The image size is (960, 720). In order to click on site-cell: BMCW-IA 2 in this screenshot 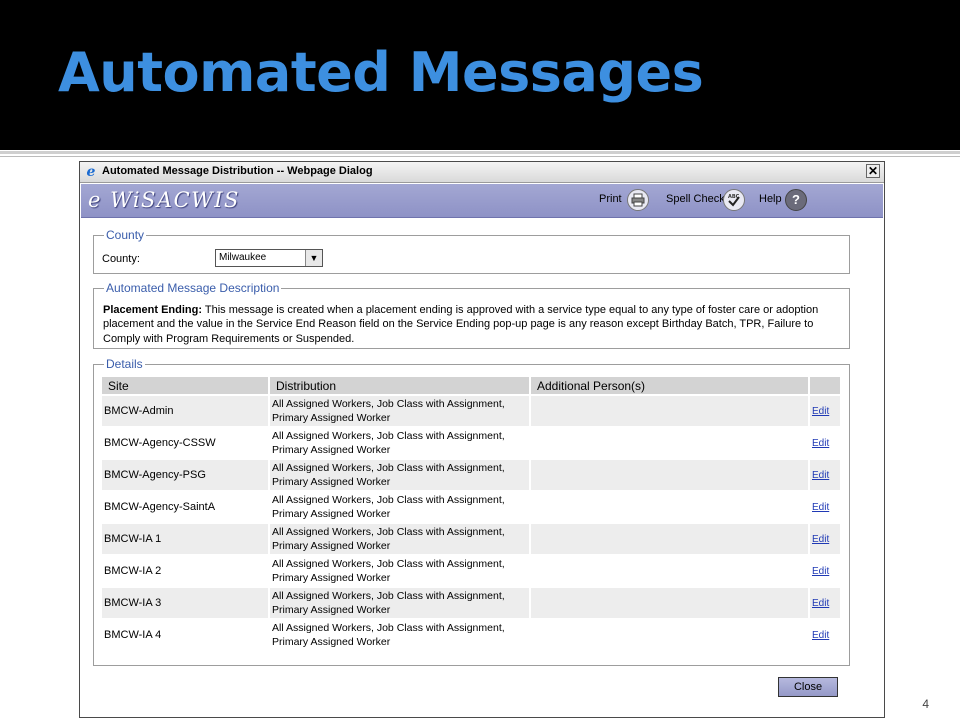, I will do `click(133, 571)`.